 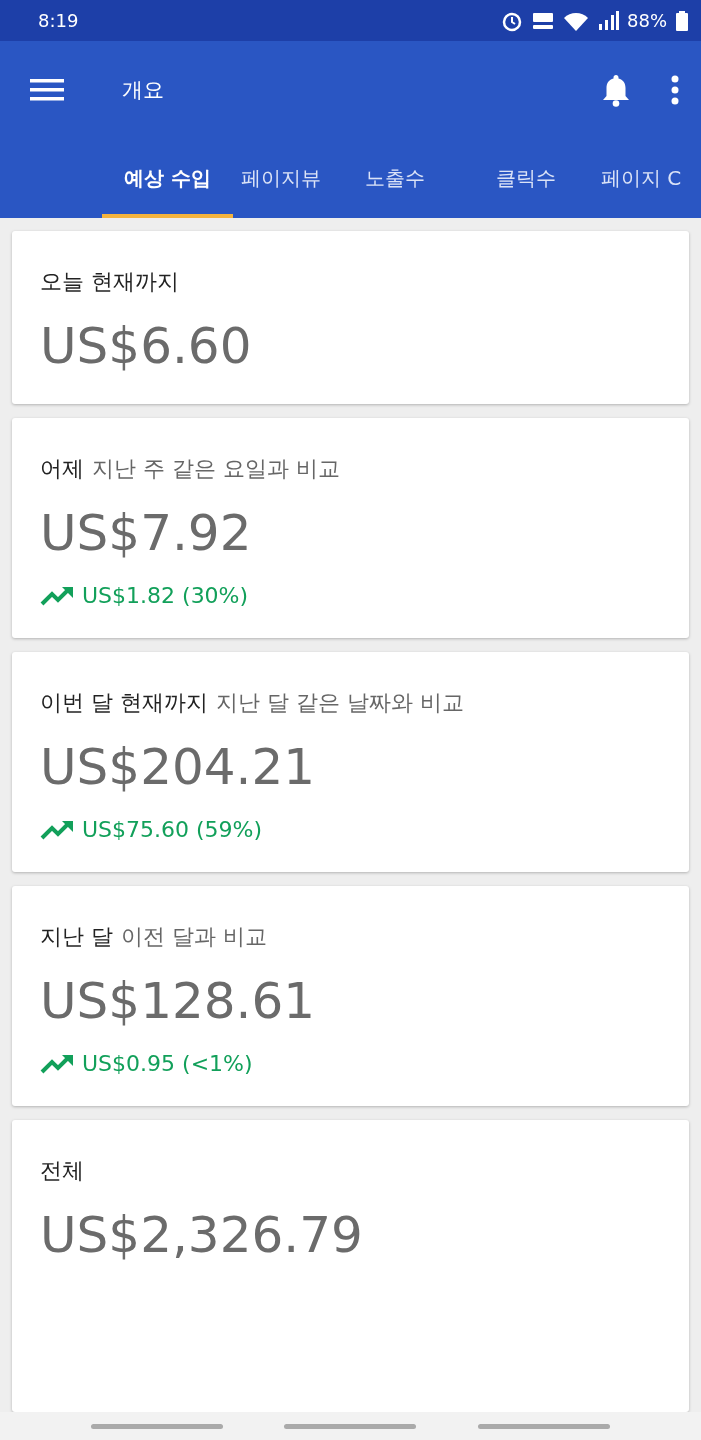 What do you see at coordinates (616, 89) in the screenshot?
I see `notification-bell-icon` at bounding box center [616, 89].